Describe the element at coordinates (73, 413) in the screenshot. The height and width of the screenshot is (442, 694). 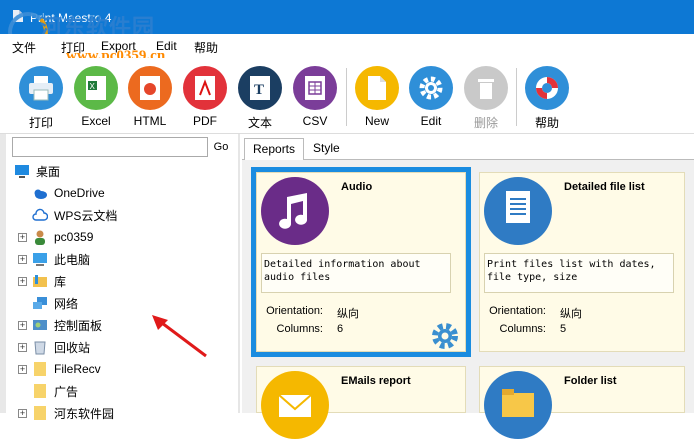
I see `tree-item-hedong: 河东软件园` at that location.